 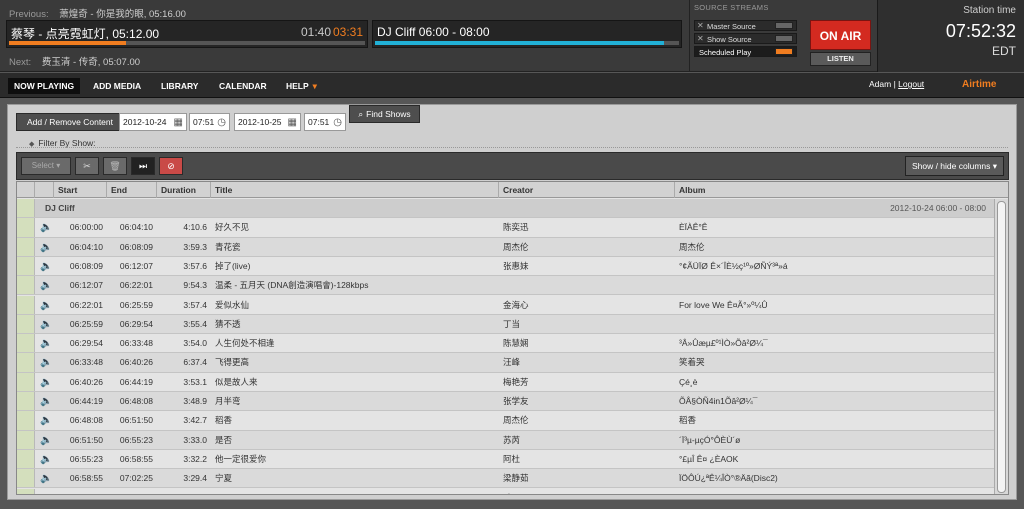 What do you see at coordinates (195, 265) in the screenshot?
I see `cell-duration: 3:57.6` at bounding box center [195, 265].